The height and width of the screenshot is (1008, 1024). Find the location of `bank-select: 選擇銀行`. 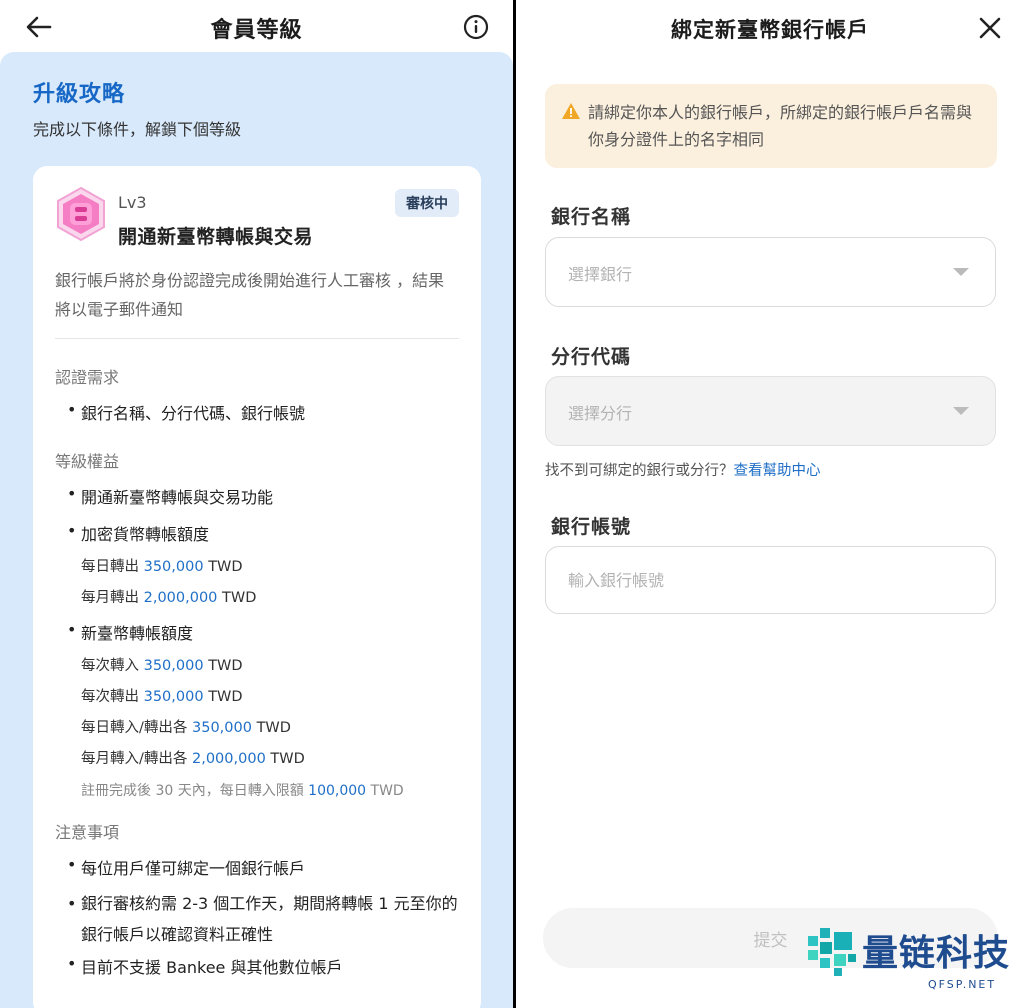

bank-select: 選擇銀行 is located at coordinates (770, 272).